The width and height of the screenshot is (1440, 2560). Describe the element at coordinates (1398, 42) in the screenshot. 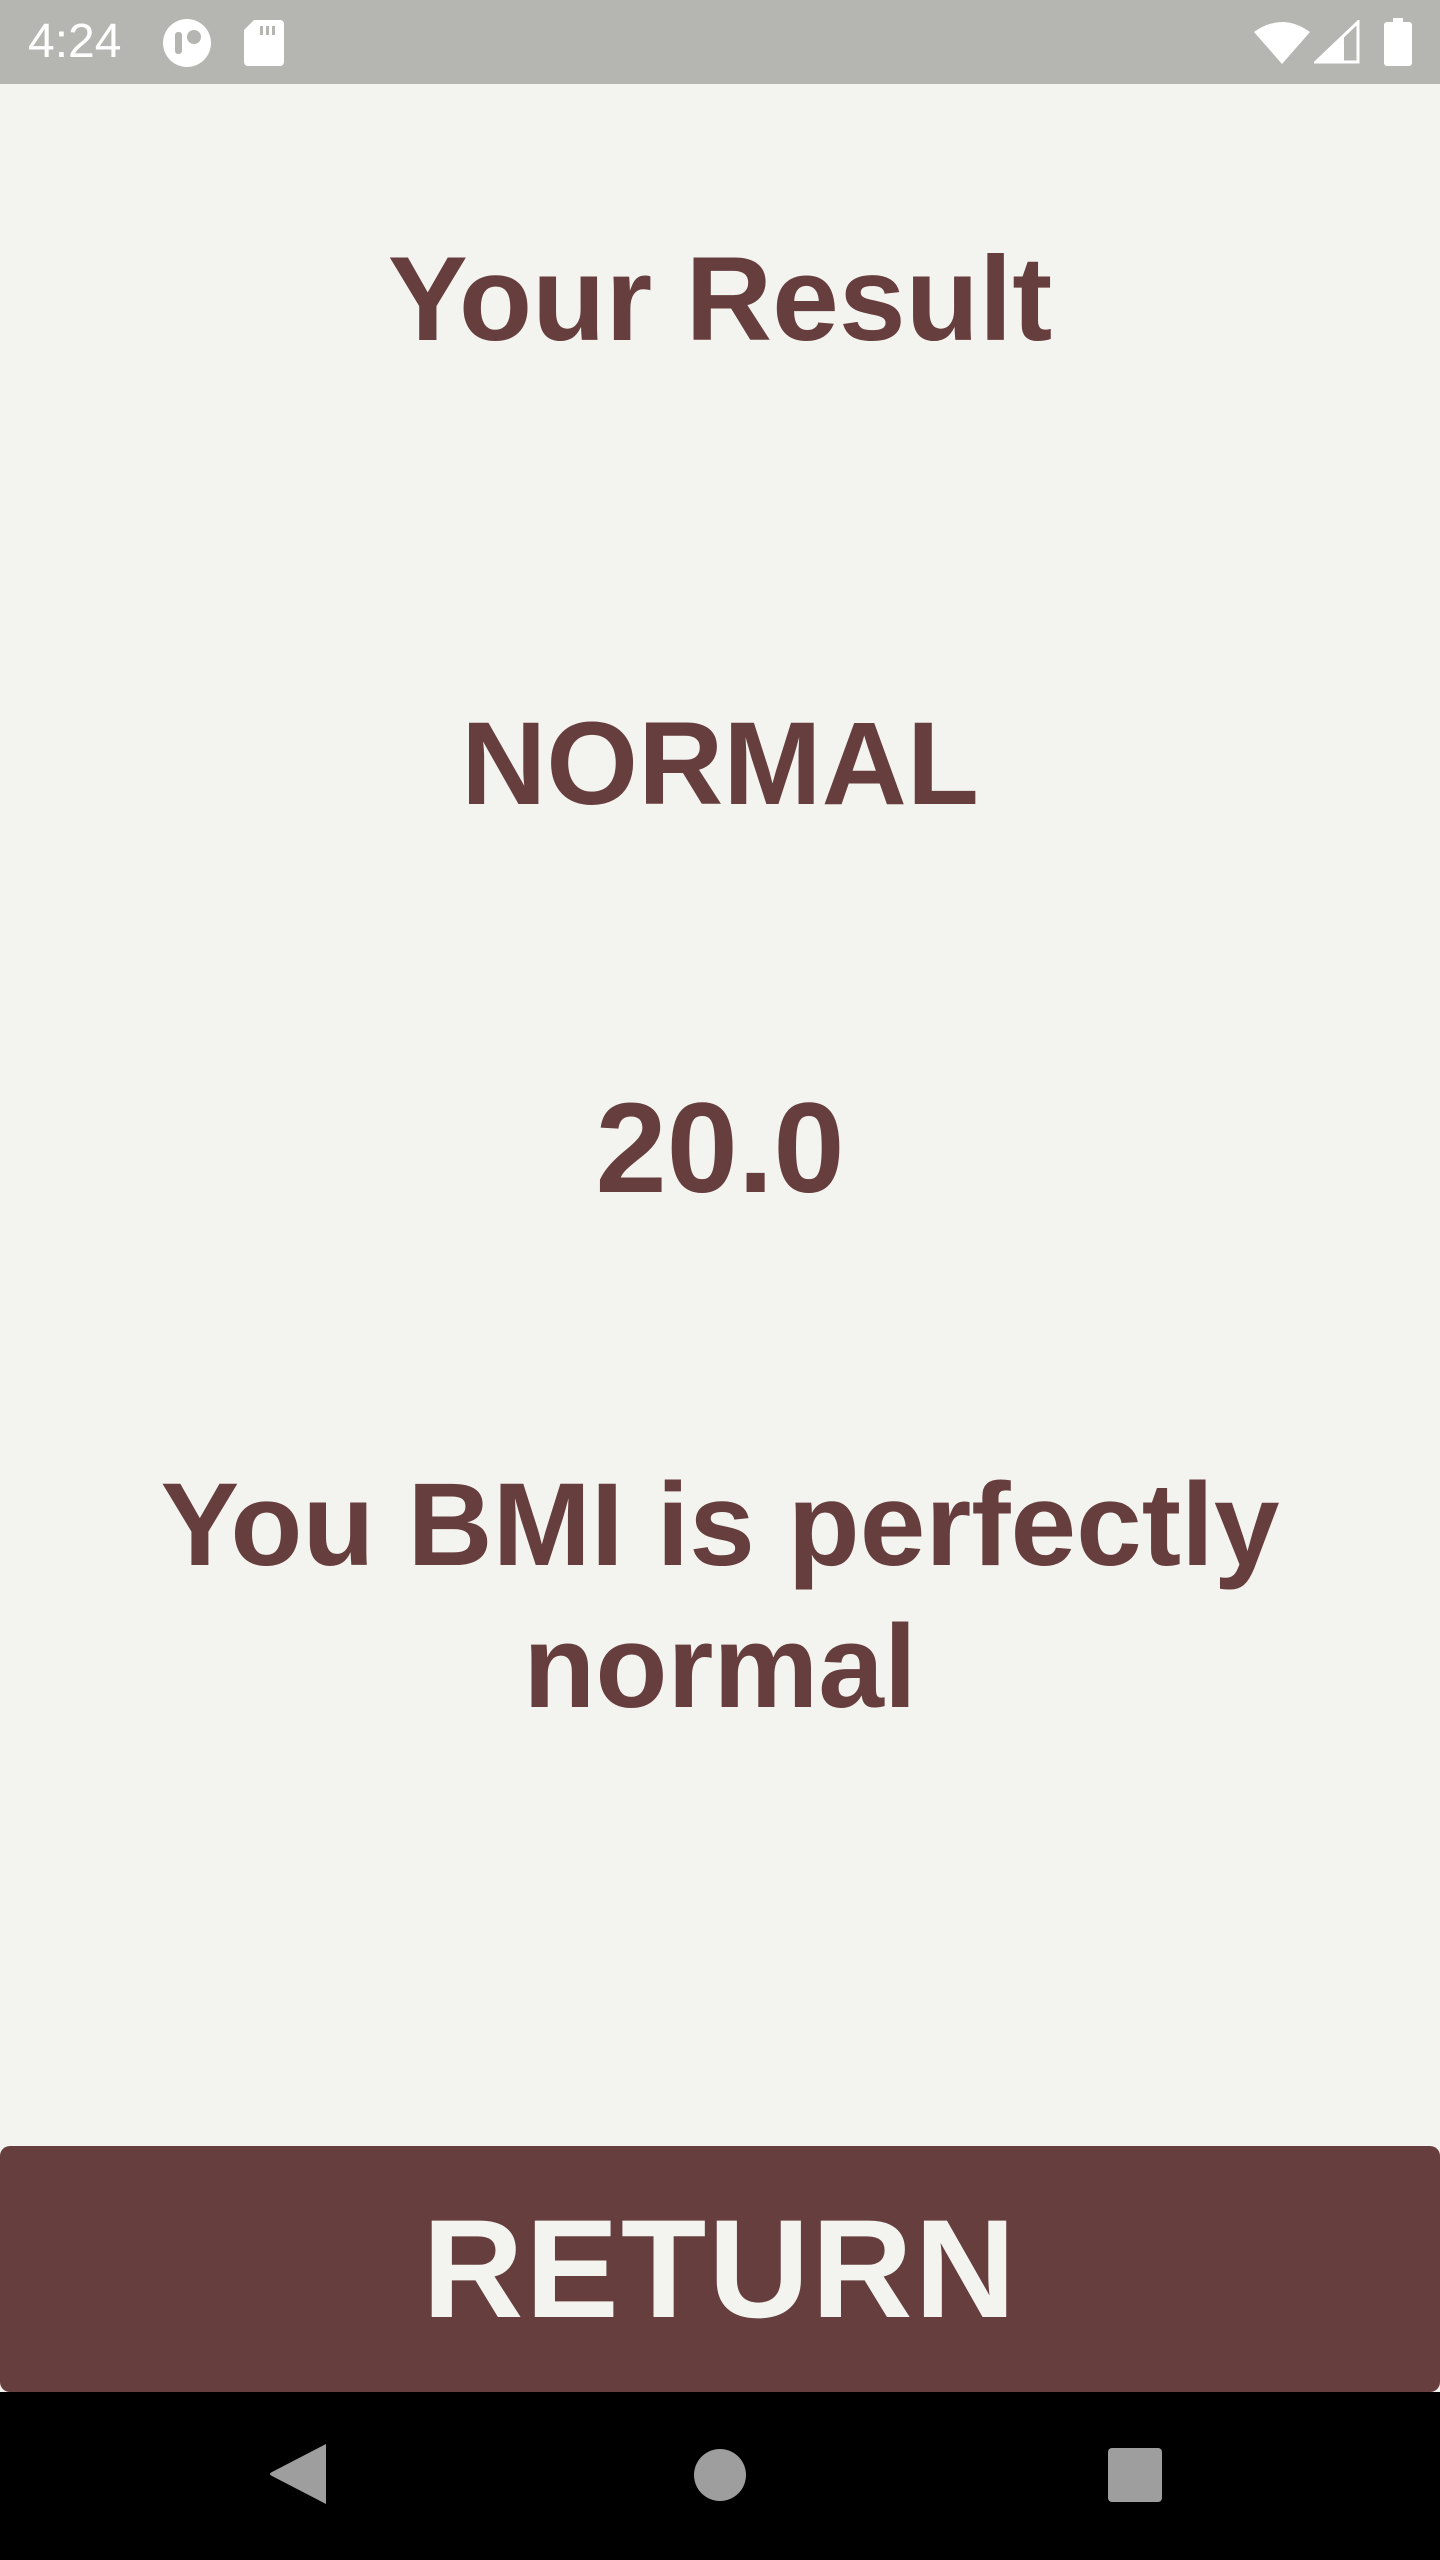

I see `battery-icon` at that location.